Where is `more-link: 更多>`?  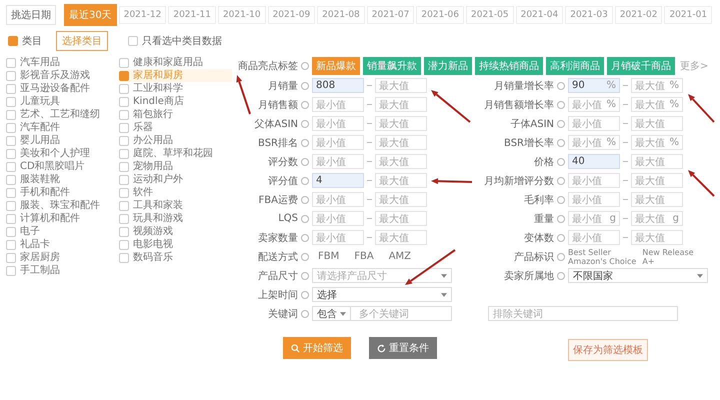
more-link: 更多> is located at coordinates (694, 66).